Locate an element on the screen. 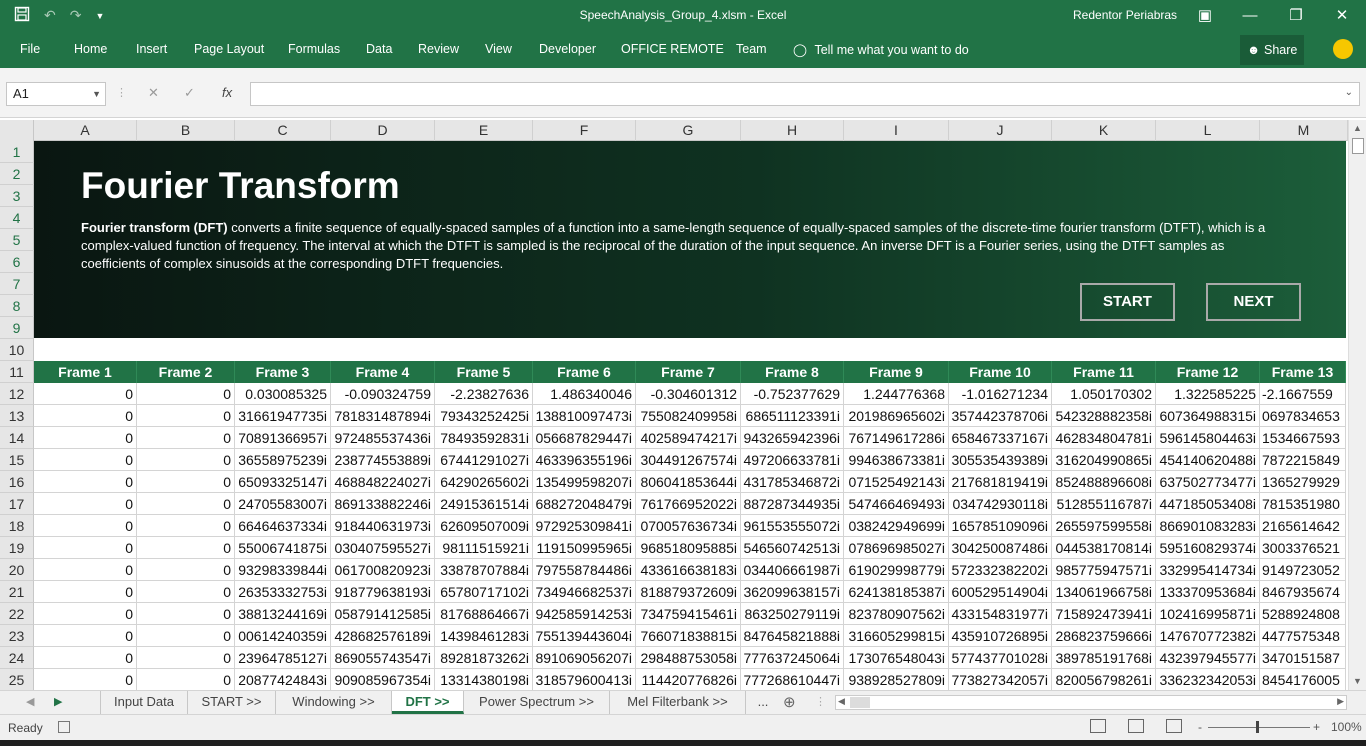  table-cell: 165785109096i is located at coordinates (1000, 526).